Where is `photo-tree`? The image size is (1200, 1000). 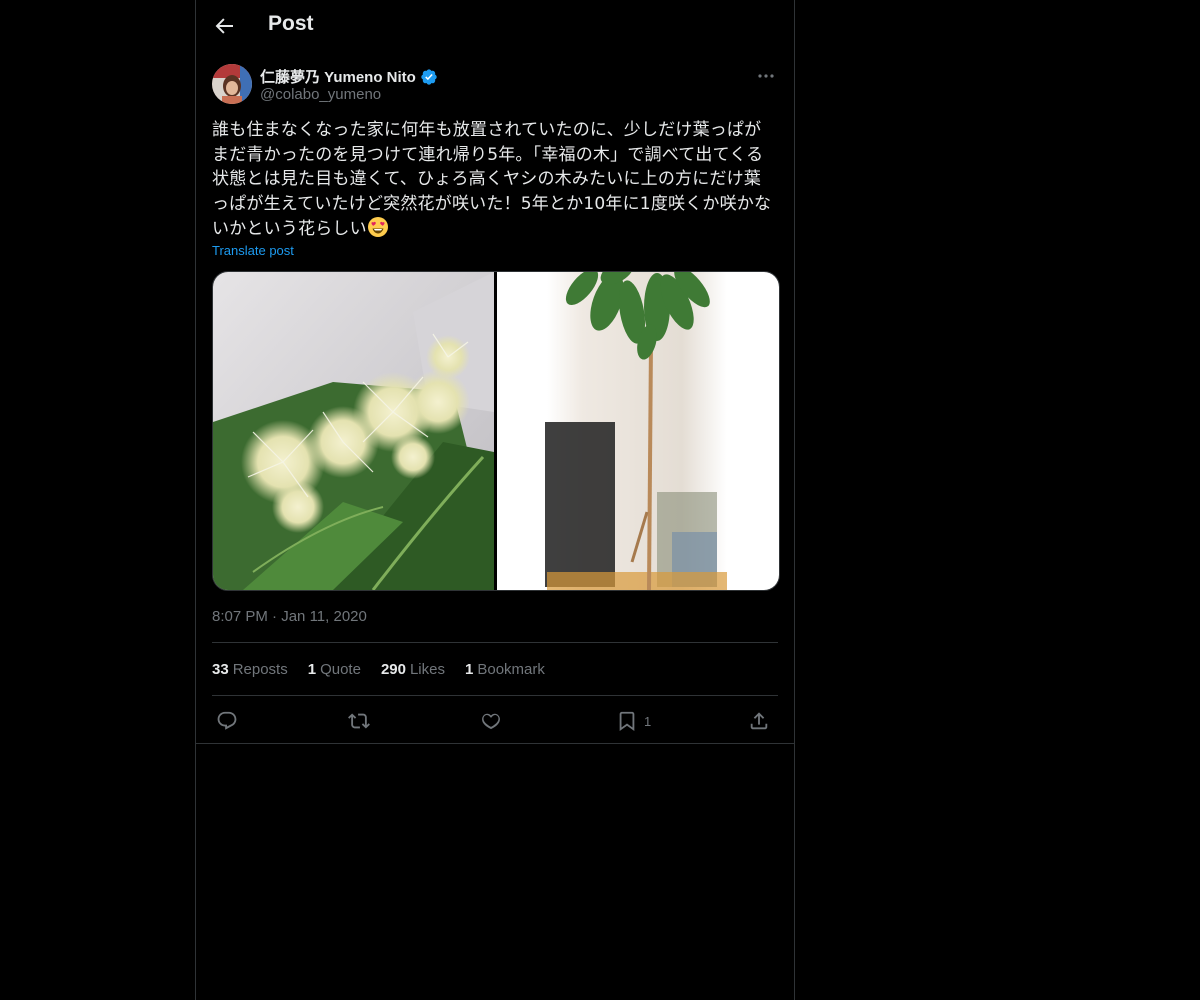 photo-tree is located at coordinates (638, 431).